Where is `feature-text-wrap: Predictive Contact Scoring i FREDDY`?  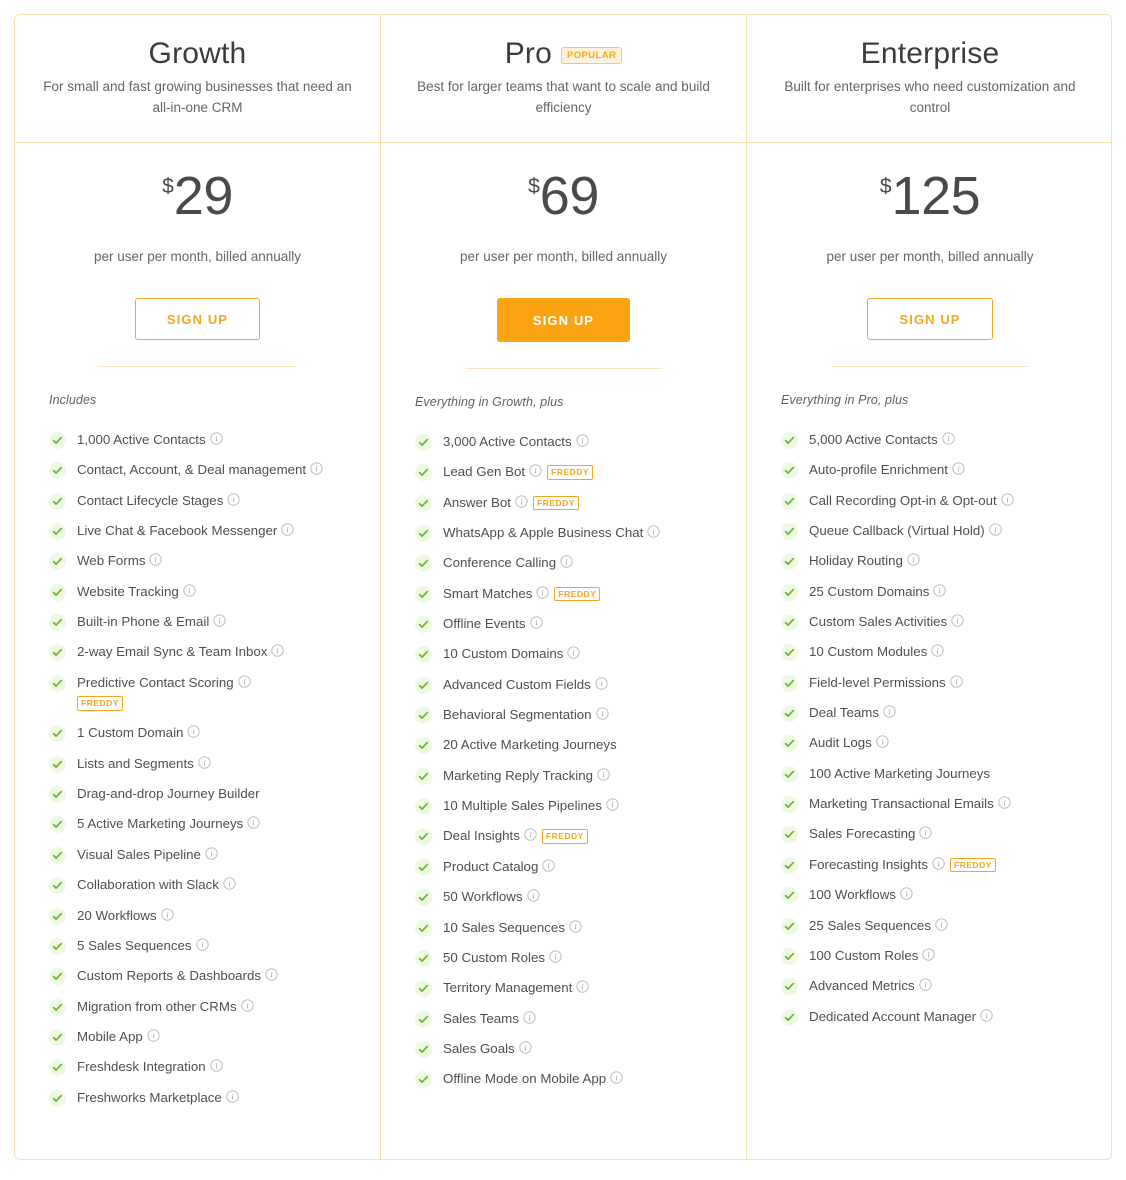
feature-text-wrap: Predictive Contact Scoring i FREDDY is located at coordinates (218, 693).